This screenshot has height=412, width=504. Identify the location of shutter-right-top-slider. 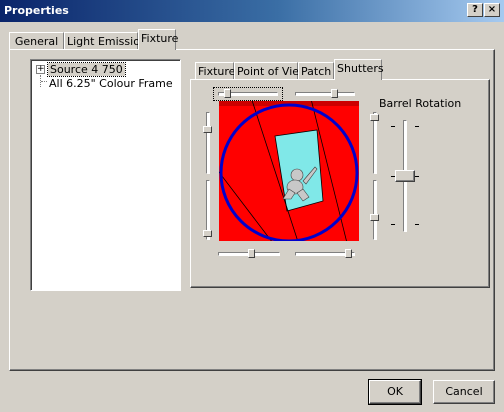
(375, 143).